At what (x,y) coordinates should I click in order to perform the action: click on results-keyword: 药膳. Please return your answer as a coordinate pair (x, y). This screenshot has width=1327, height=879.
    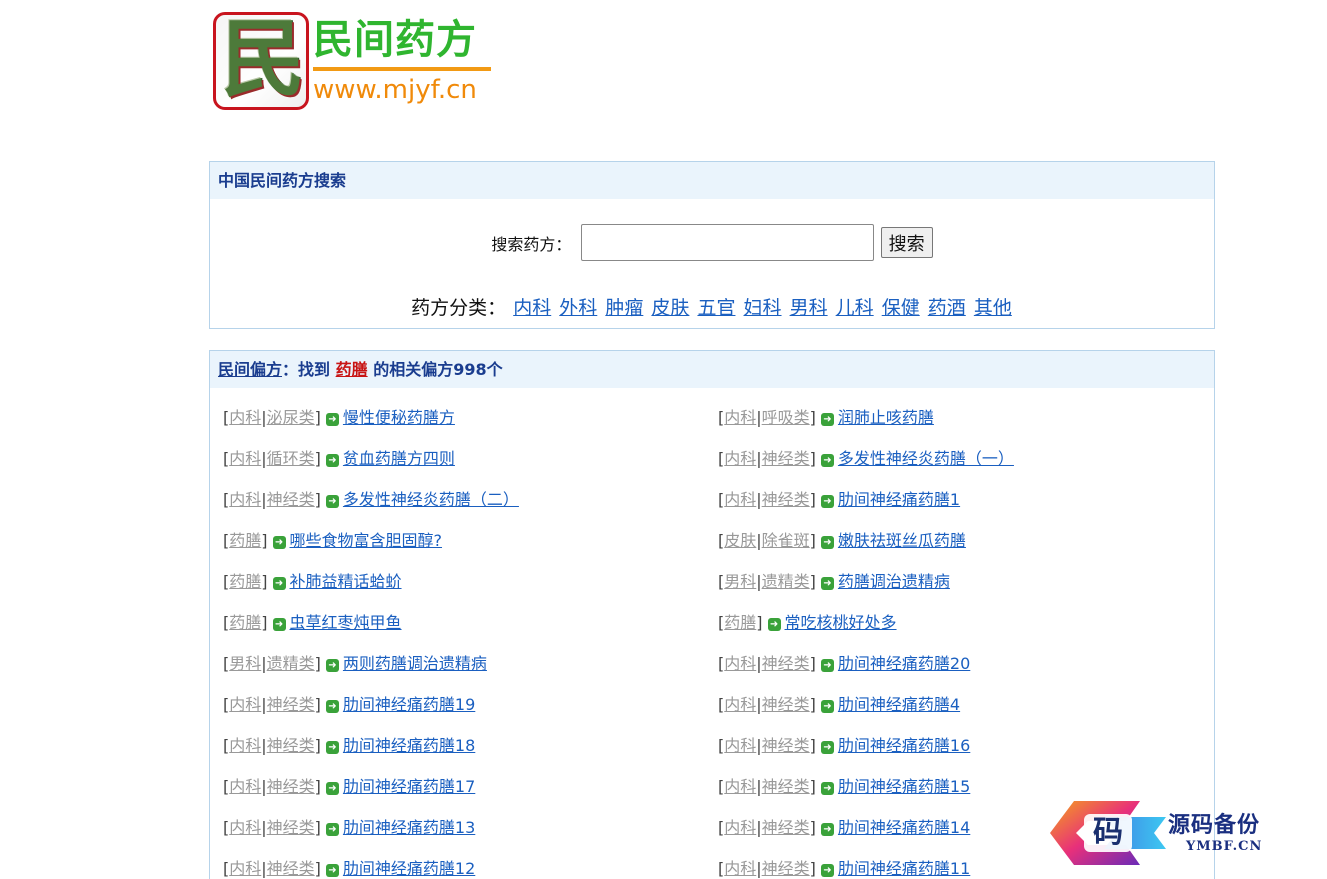
    Looking at the image, I should click on (352, 369).